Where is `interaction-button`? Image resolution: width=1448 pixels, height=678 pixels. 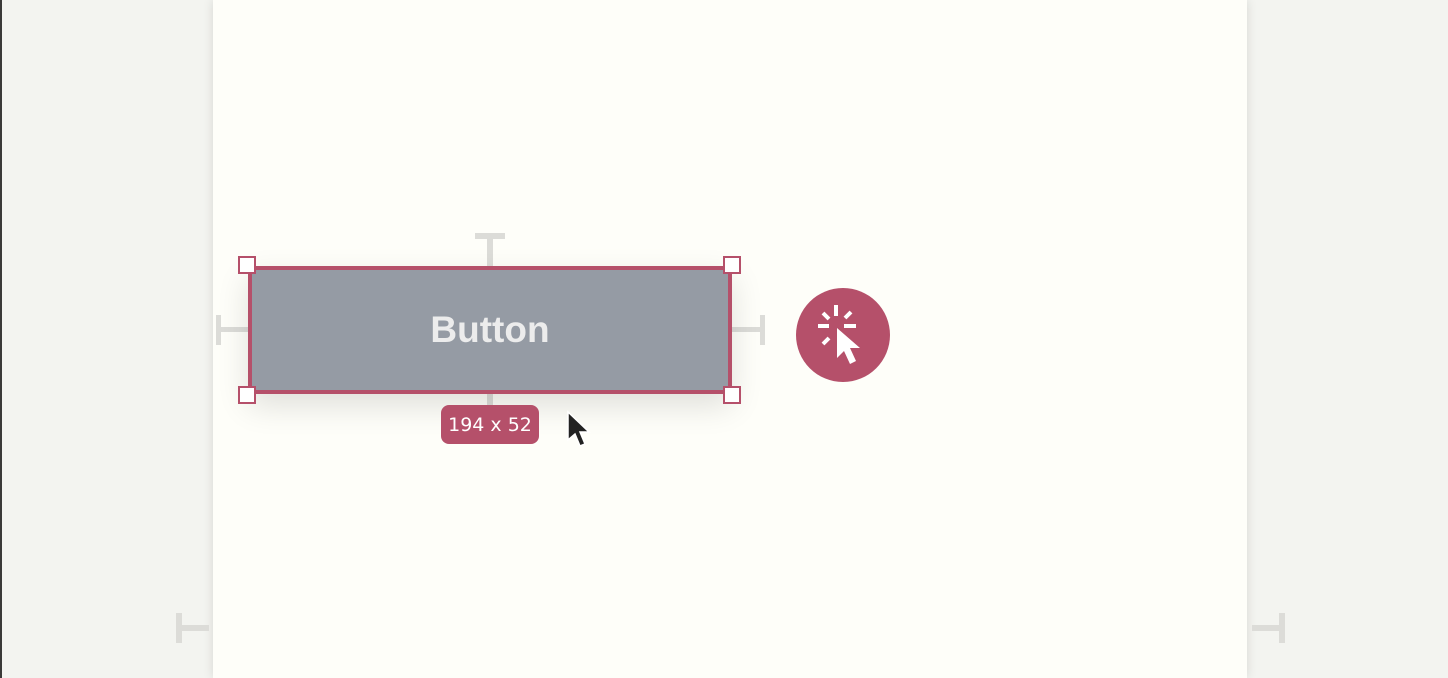 interaction-button is located at coordinates (843, 335).